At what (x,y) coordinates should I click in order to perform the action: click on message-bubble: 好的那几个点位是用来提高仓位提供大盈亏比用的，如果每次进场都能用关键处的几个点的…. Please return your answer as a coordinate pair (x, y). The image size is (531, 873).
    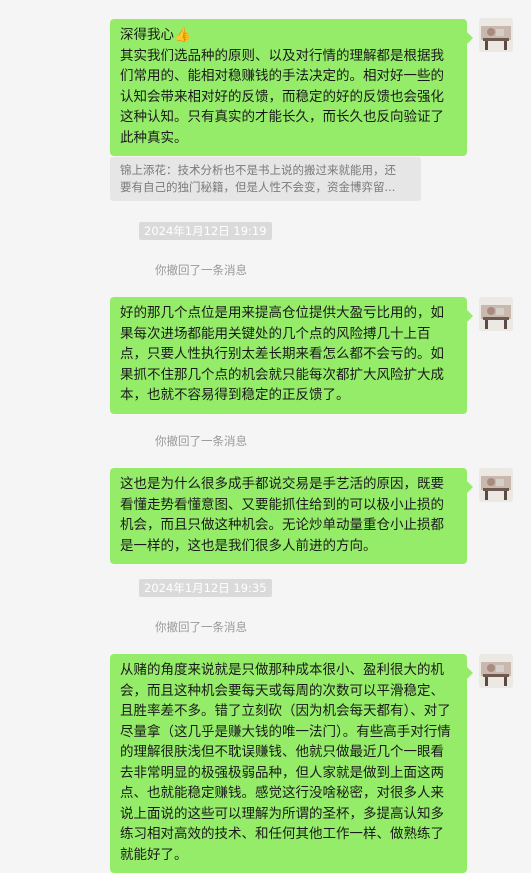
    Looking at the image, I should click on (291, 355).